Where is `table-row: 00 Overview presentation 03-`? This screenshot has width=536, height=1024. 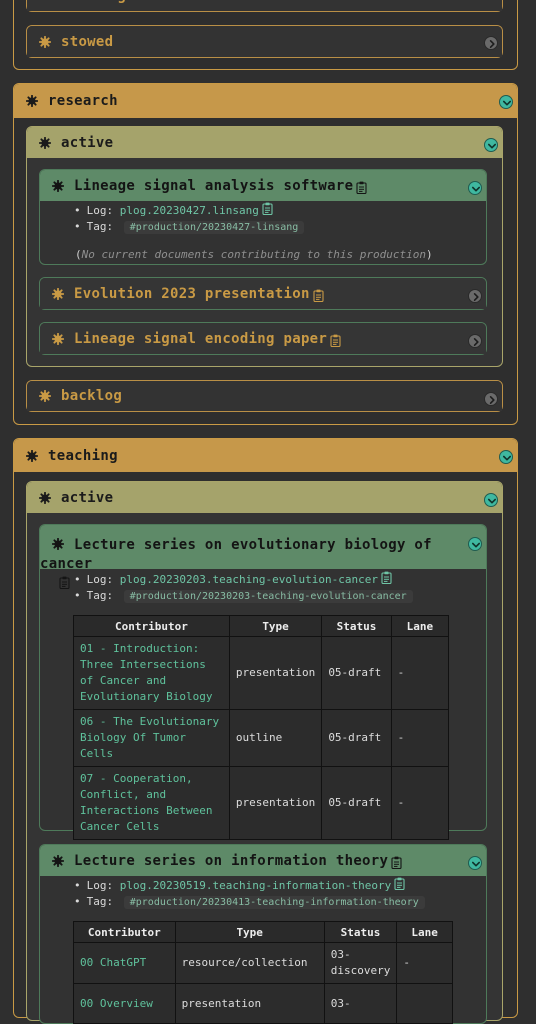 table-row: 00 Overview presentation 03- is located at coordinates (263, 1003).